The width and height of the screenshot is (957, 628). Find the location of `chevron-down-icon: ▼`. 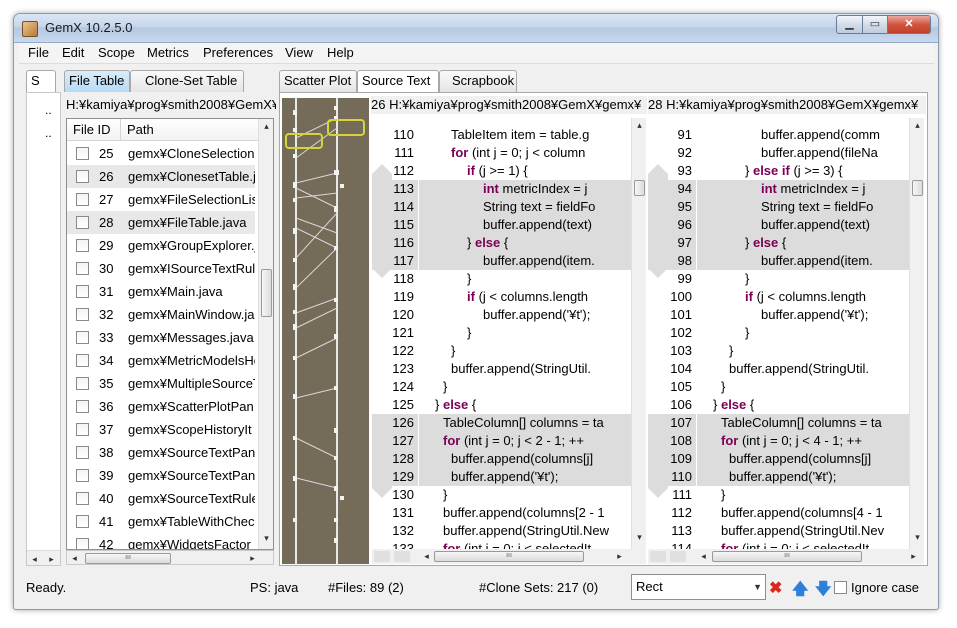

chevron-down-icon: ▼ is located at coordinates (757, 587).